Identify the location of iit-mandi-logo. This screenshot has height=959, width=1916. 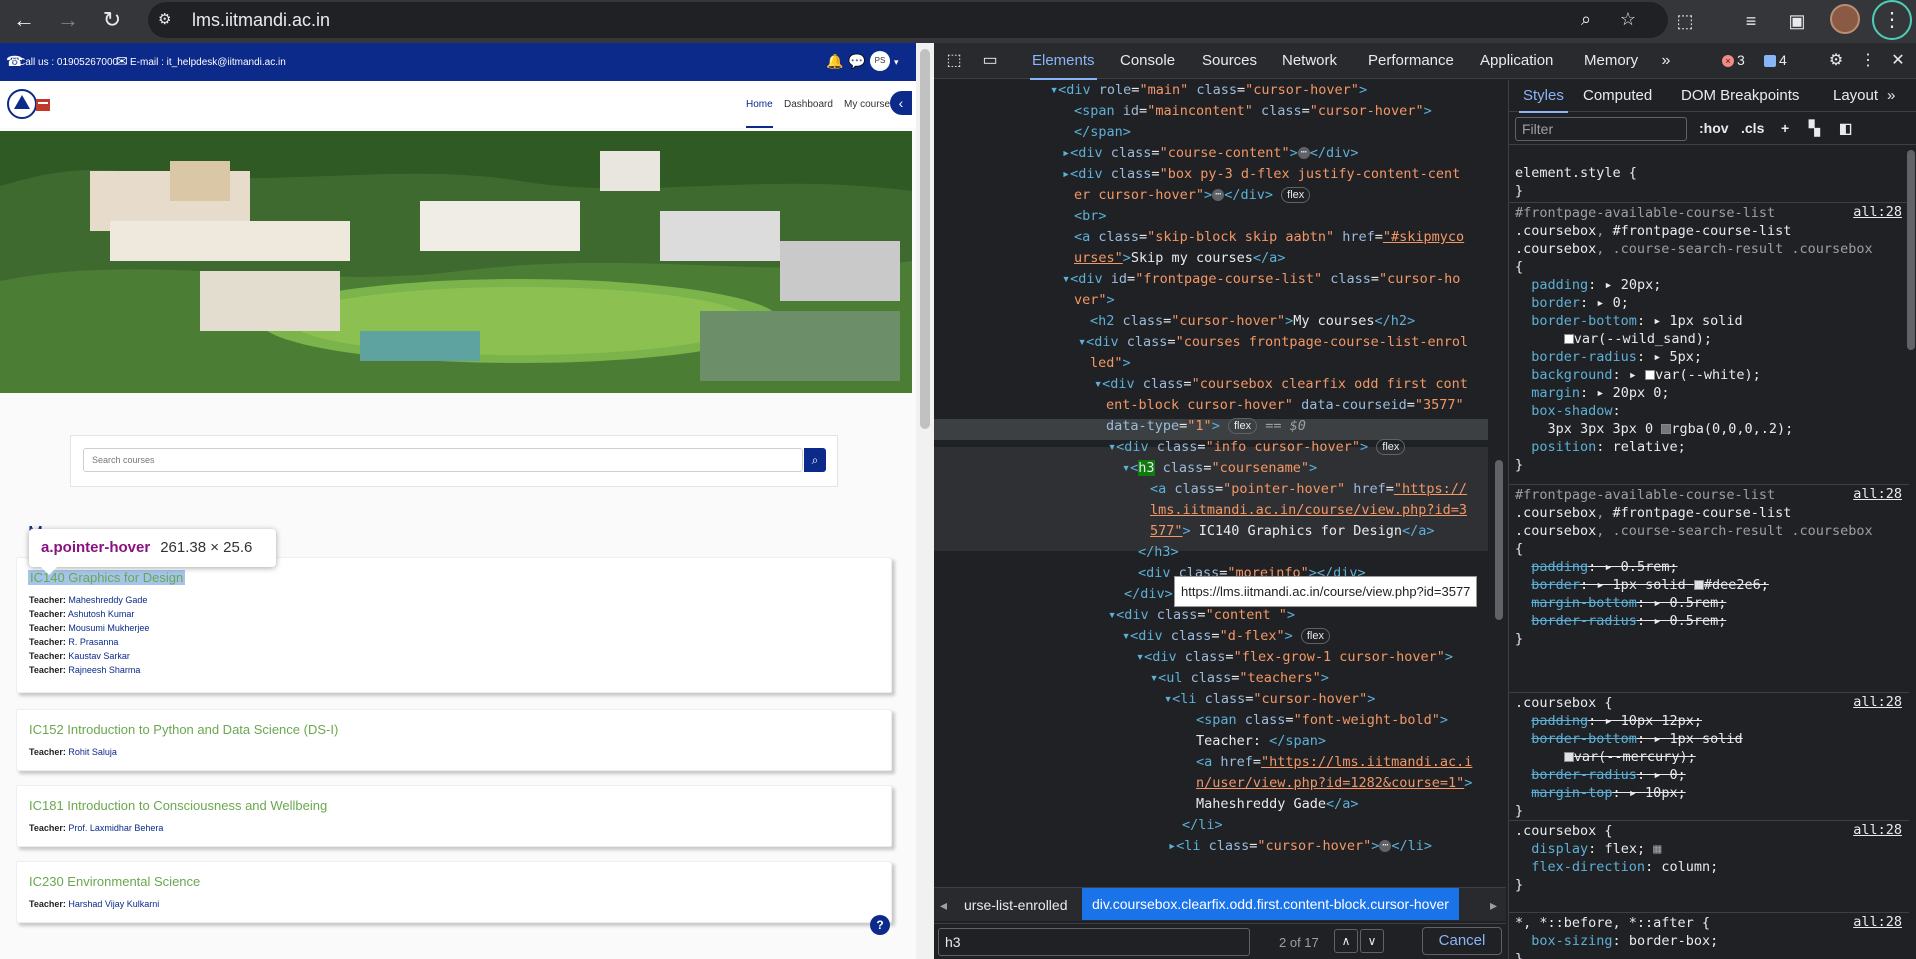
(29, 104).